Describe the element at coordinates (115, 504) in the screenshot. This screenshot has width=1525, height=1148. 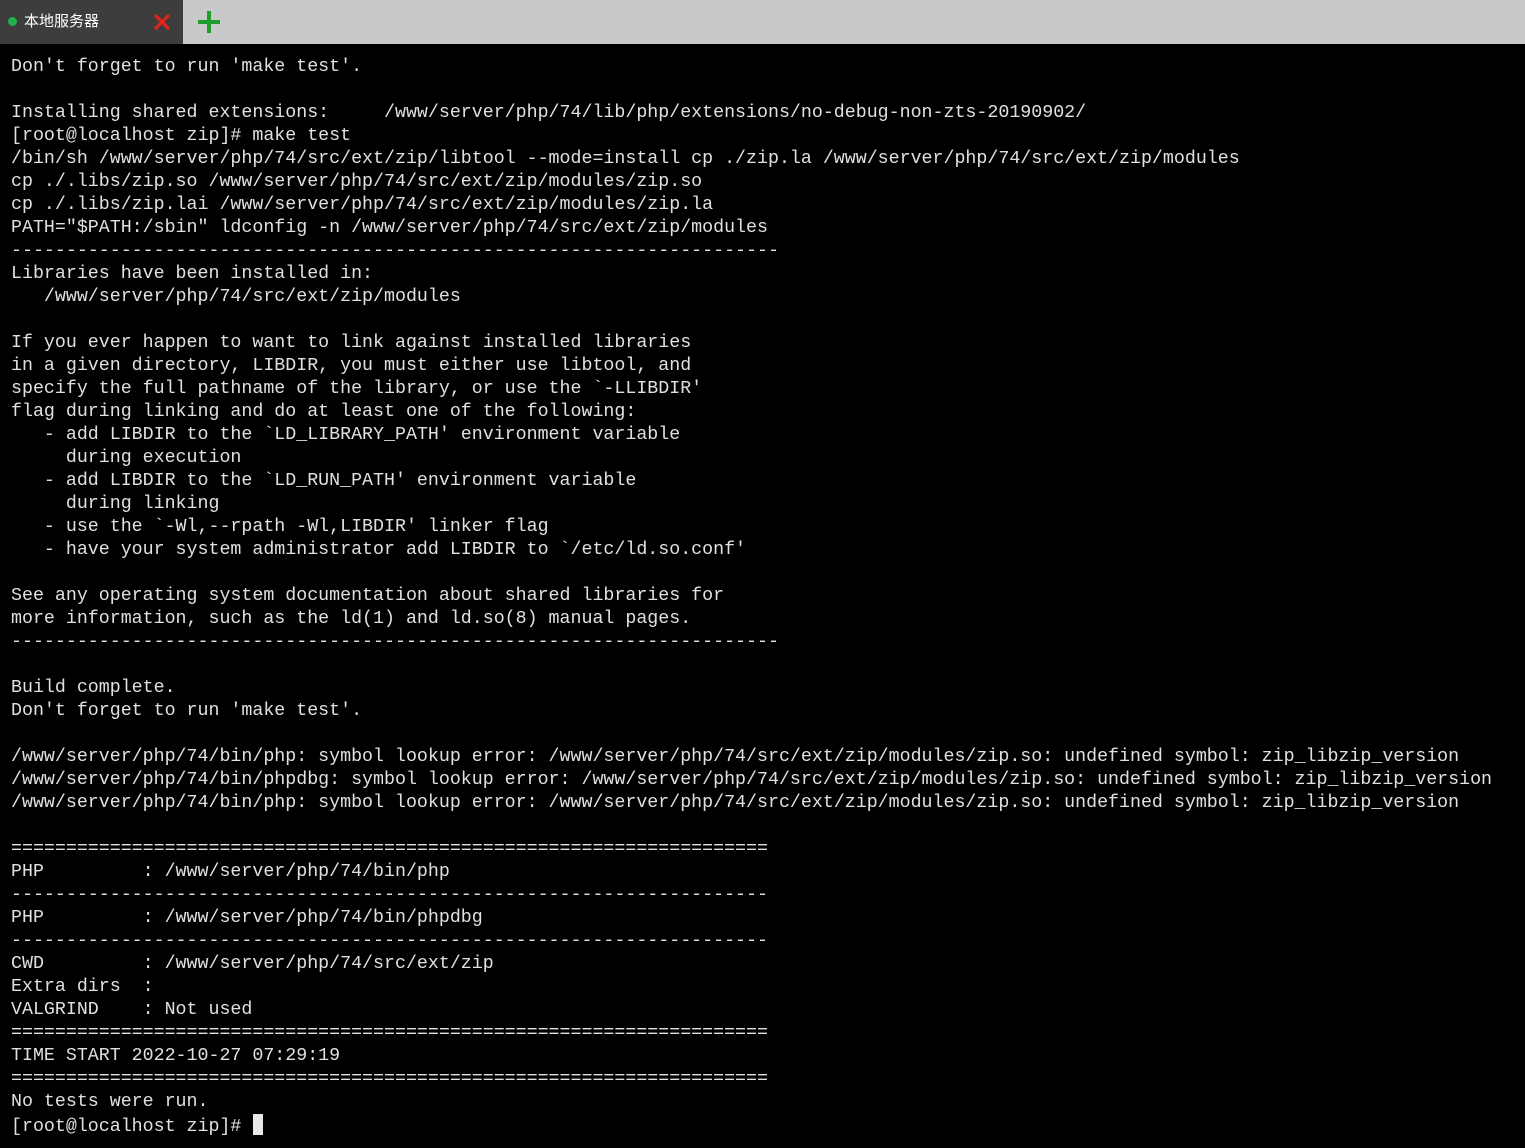
I see `terminal-line-text: during linking` at that location.